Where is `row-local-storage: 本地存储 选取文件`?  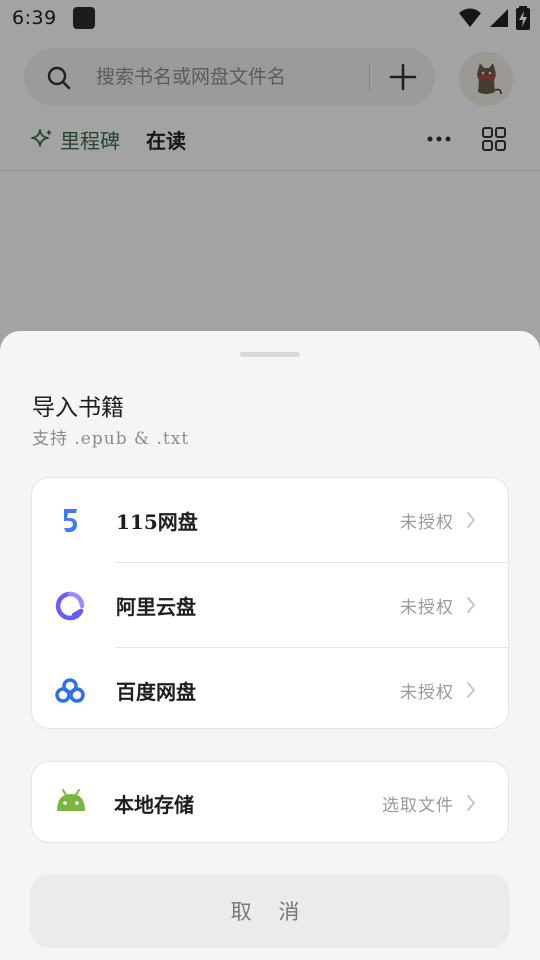
row-local-storage: 本地存储 选取文件 is located at coordinates (270, 803).